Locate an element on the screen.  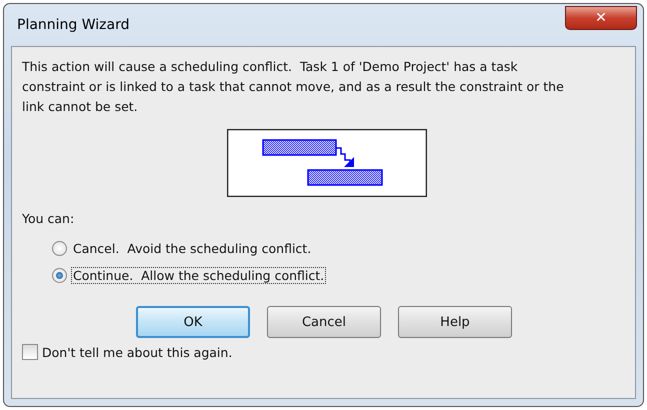
close-button: ✕ is located at coordinates (601, 18).